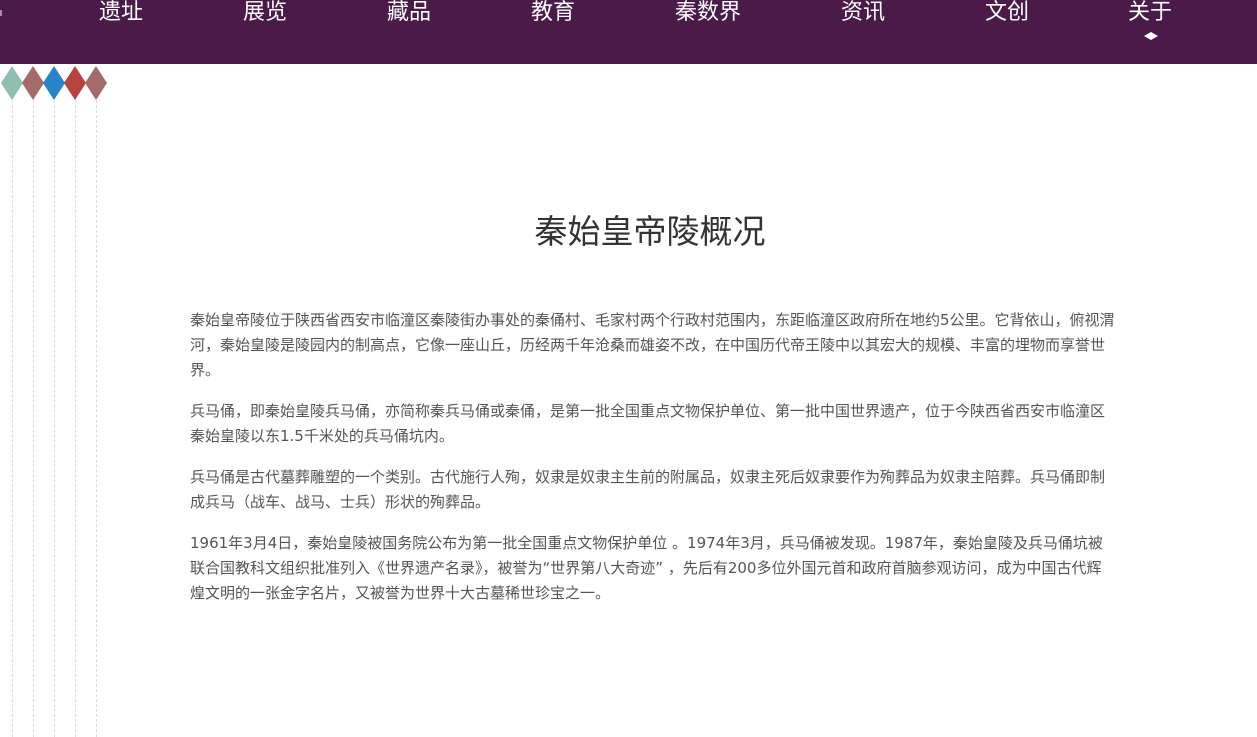  I want to click on nav-item-sites: 遗址, so click(121, 14).